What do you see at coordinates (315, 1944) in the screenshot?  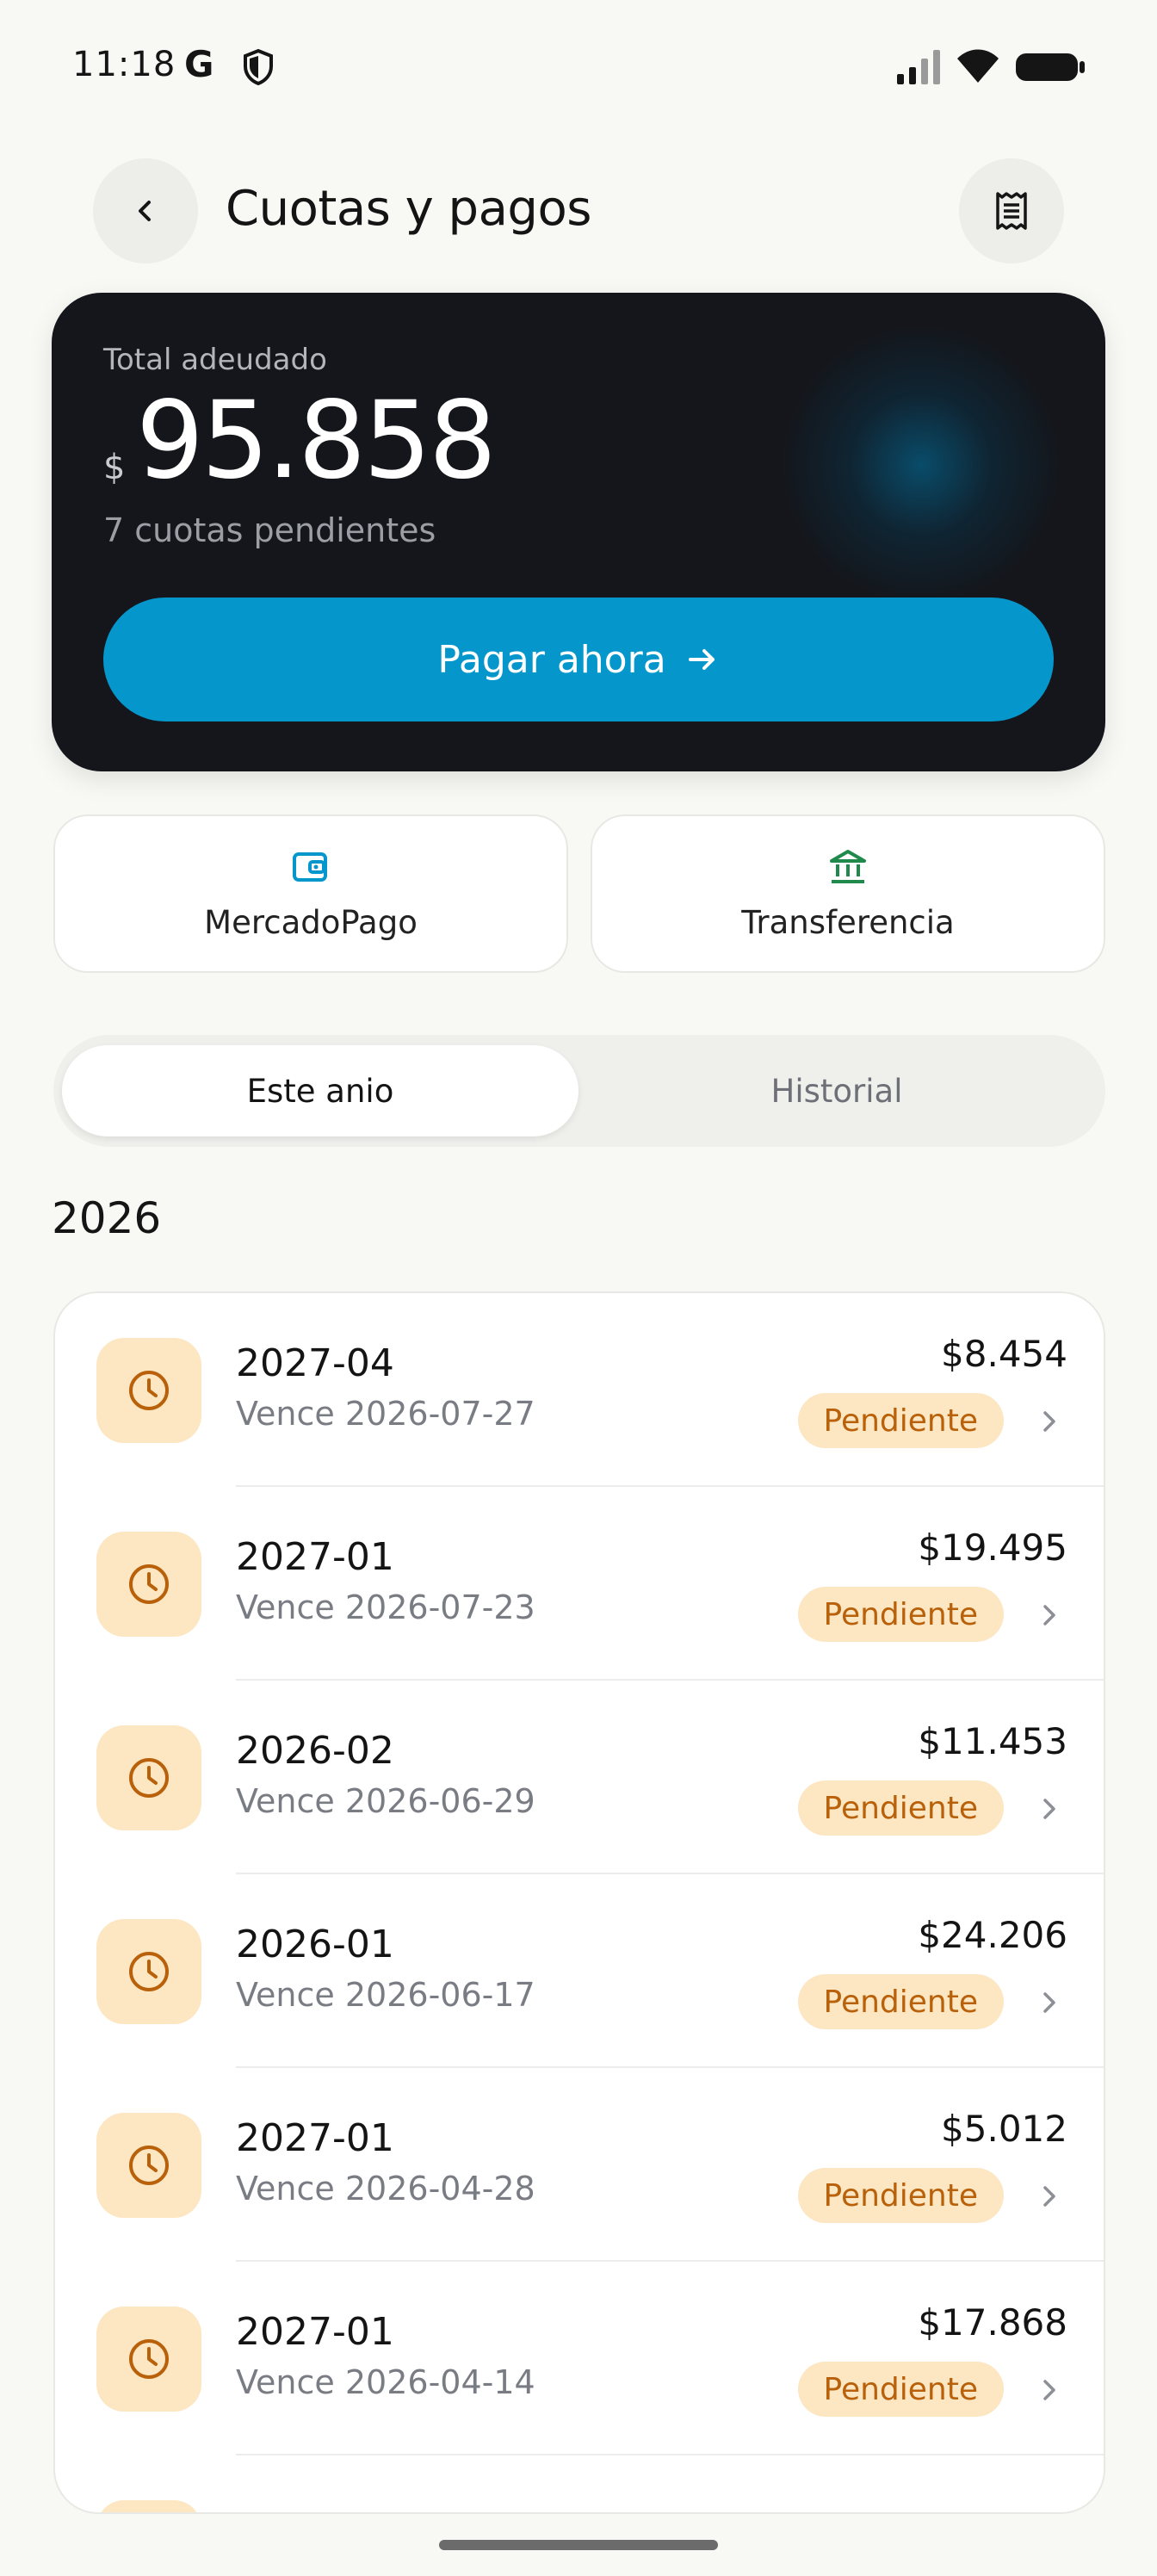 I see `installment-title: 2026-01` at bounding box center [315, 1944].